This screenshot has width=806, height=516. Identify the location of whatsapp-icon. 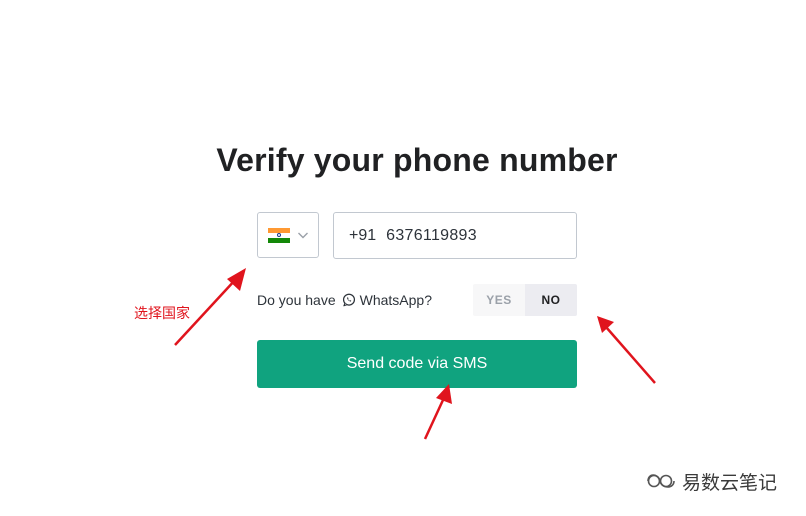
(348, 300).